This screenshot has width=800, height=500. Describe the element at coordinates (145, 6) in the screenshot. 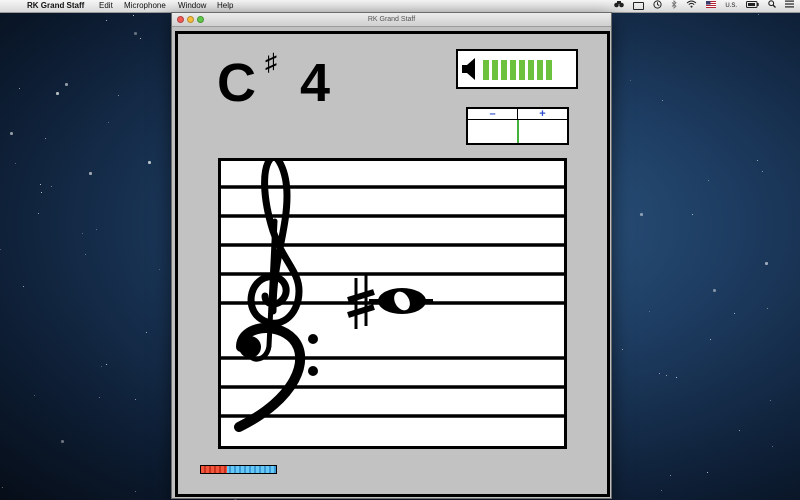

I see `menu-microphone: Microphone` at that location.